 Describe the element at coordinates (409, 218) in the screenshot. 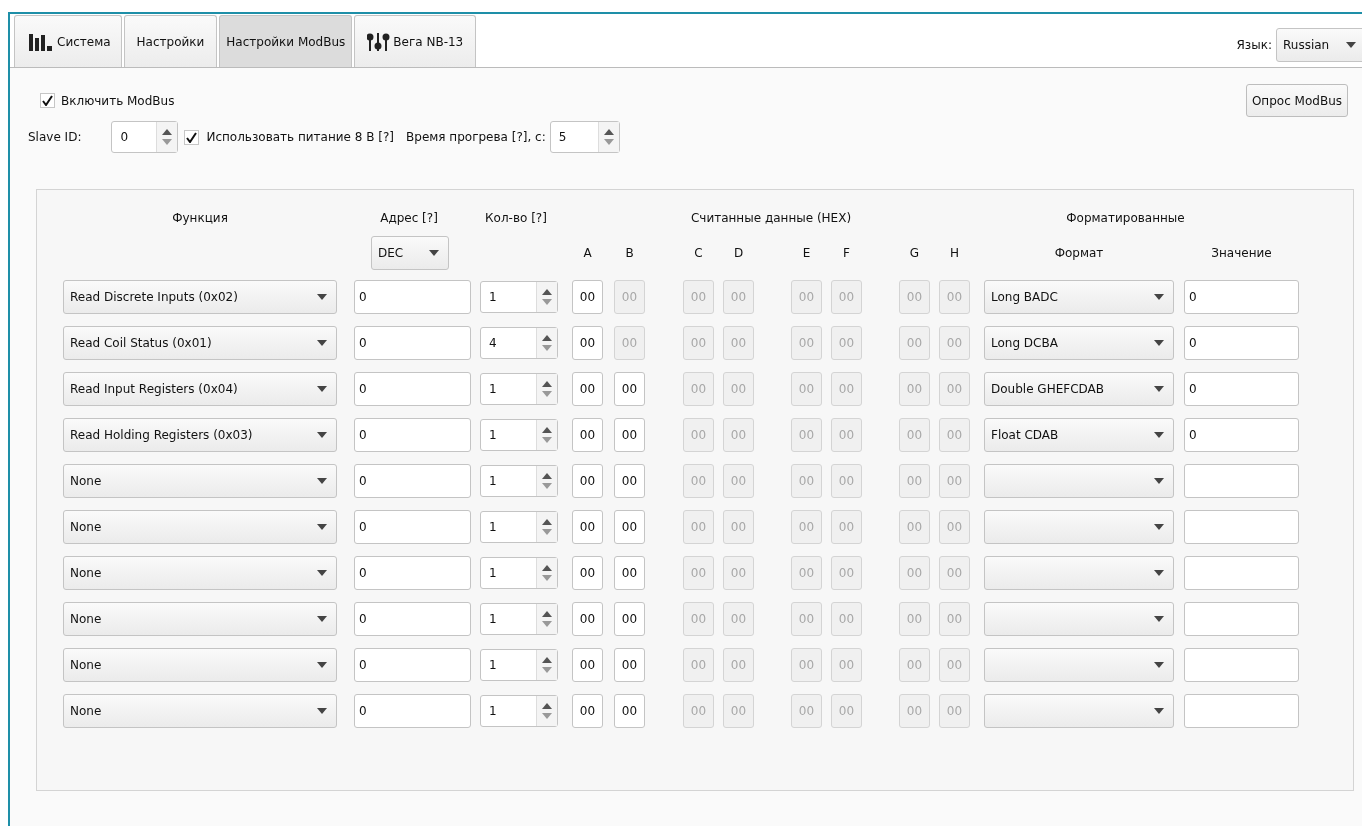

I see `column-header: Адрес [?]` at that location.